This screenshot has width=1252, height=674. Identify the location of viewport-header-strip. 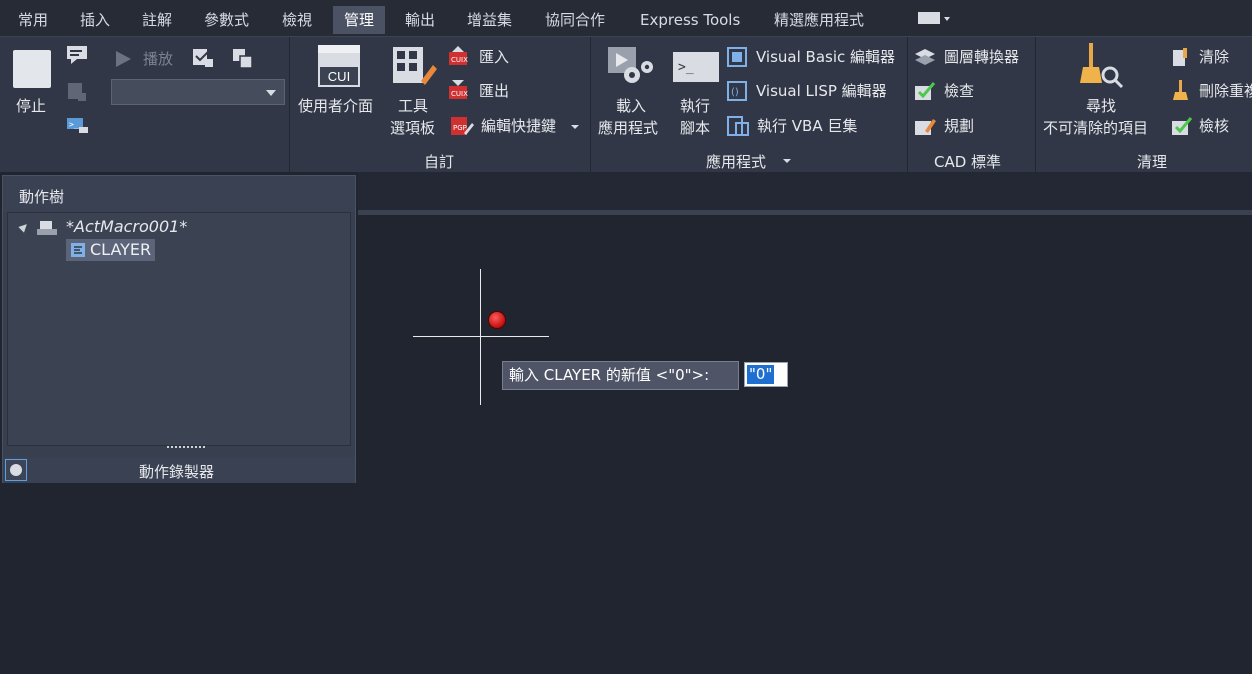
(805, 212).